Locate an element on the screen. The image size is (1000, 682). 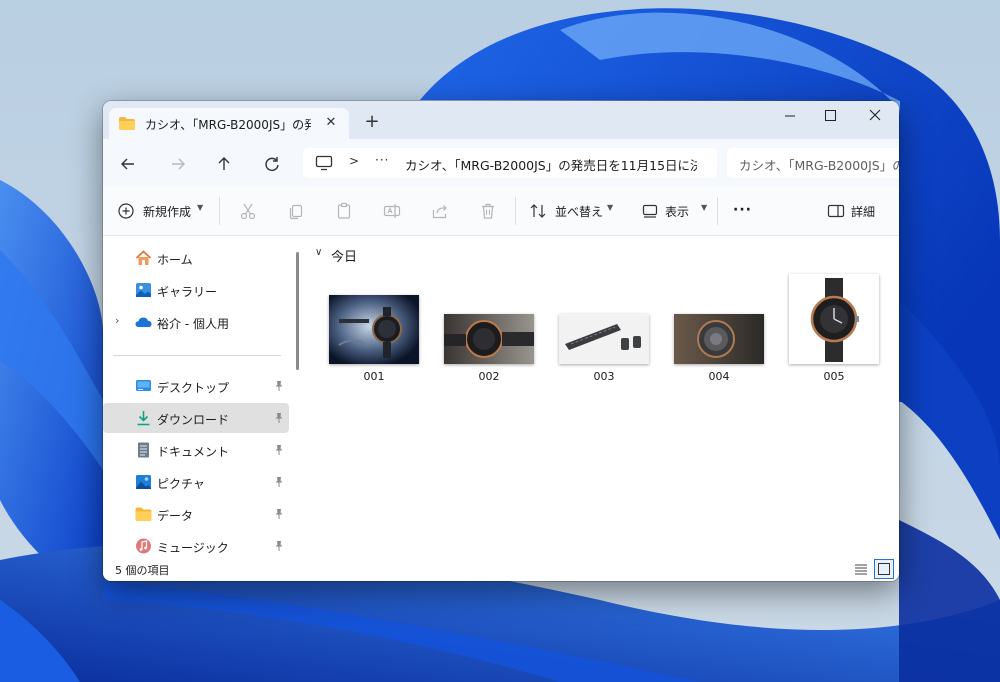
view-button: 表示 ▼ is located at coordinates (676, 211).